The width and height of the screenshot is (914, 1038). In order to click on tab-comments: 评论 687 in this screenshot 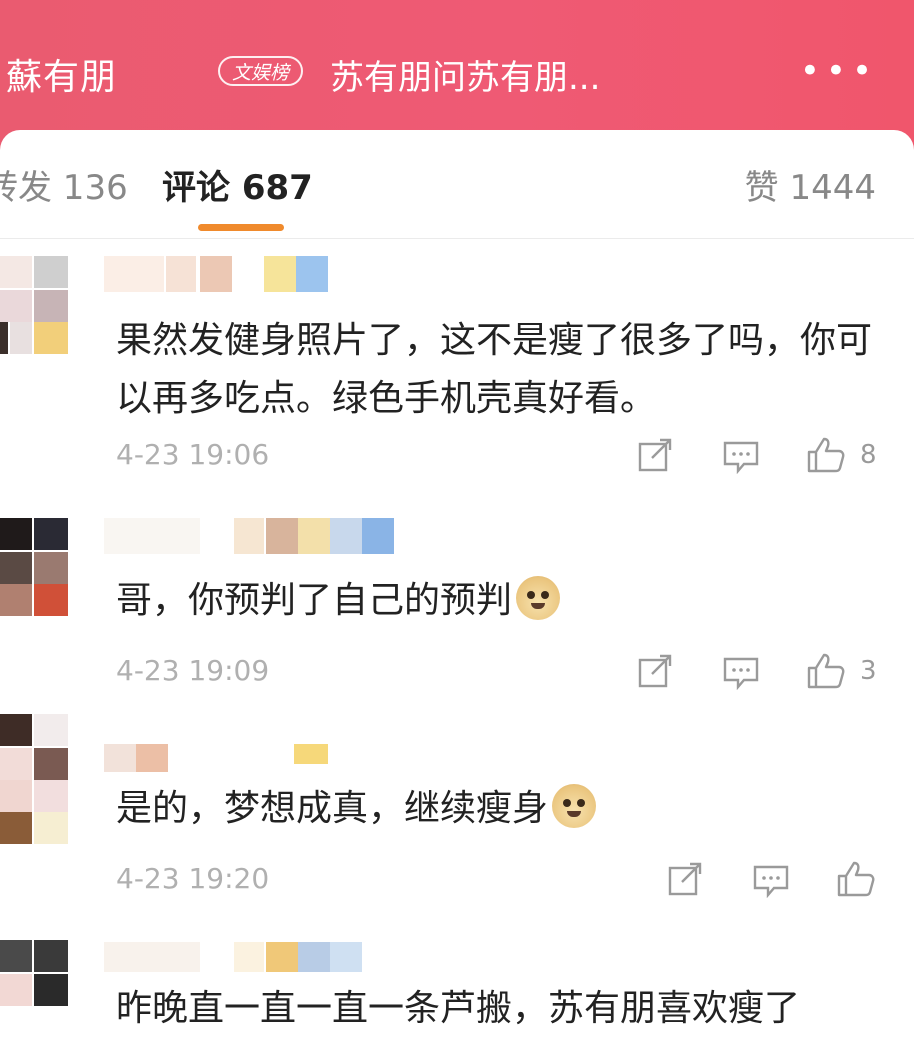, I will do `click(237, 184)`.